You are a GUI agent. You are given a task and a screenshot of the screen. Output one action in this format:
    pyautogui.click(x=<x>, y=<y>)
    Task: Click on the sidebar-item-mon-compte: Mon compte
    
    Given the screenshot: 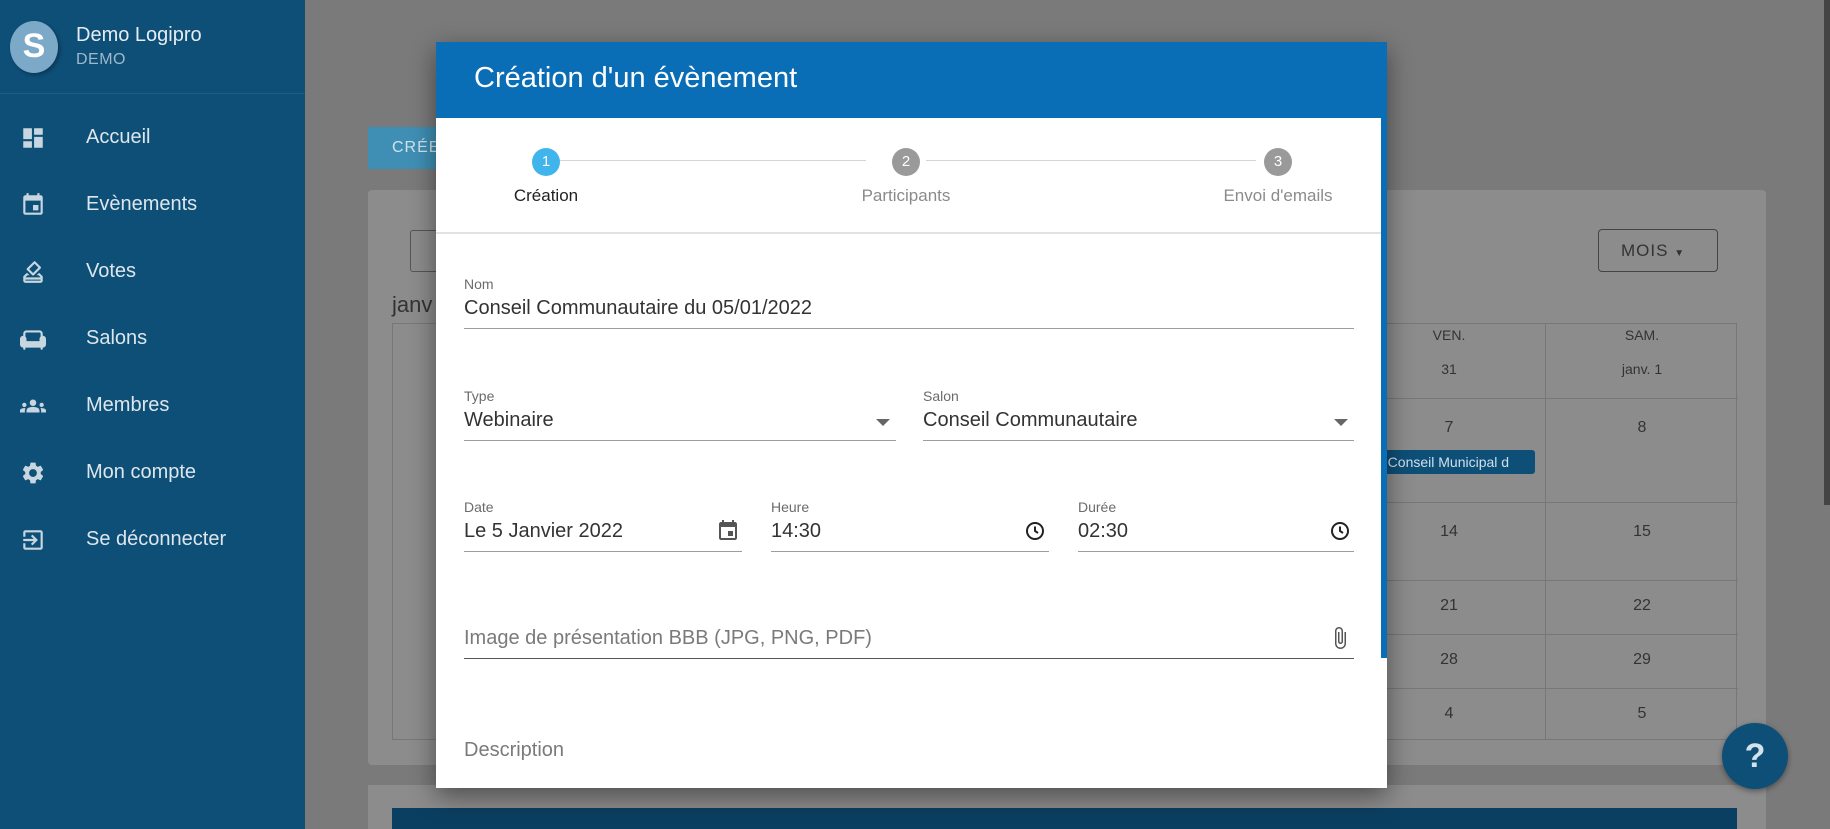 What is the action you would take?
    pyautogui.click(x=152, y=472)
    